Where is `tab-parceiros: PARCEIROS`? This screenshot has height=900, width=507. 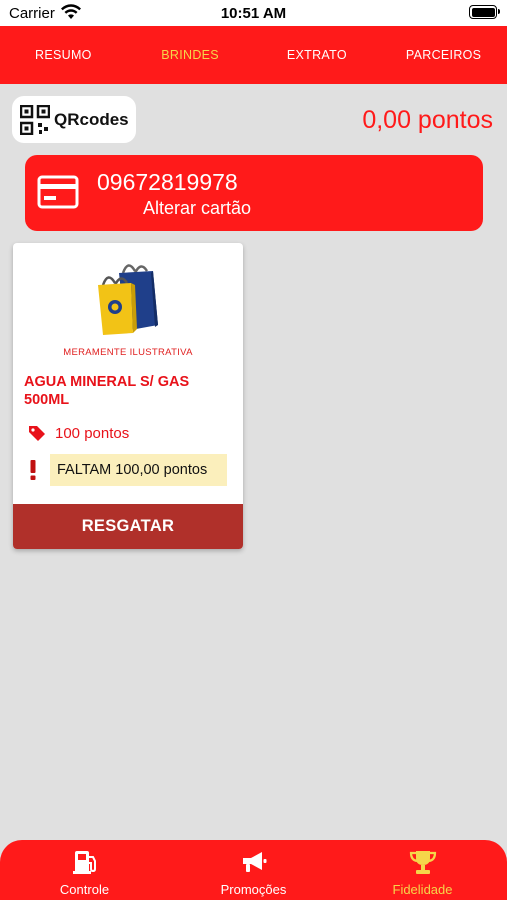
tab-parceiros: PARCEIROS is located at coordinates (443, 55).